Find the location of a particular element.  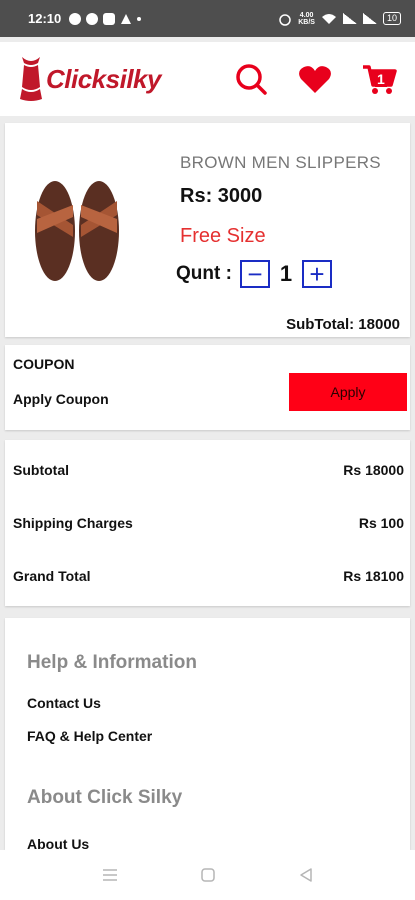

back-icon is located at coordinates (306, 875).